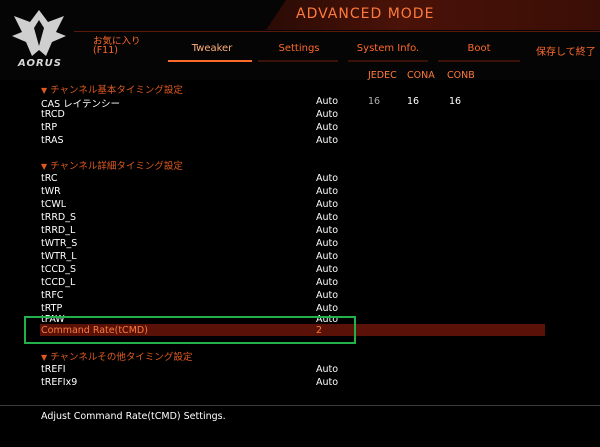 The image size is (600, 447). Describe the element at coordinates (568, 50) in the screenshot. I see `tab-save-exit: 保存して終了` at that location.